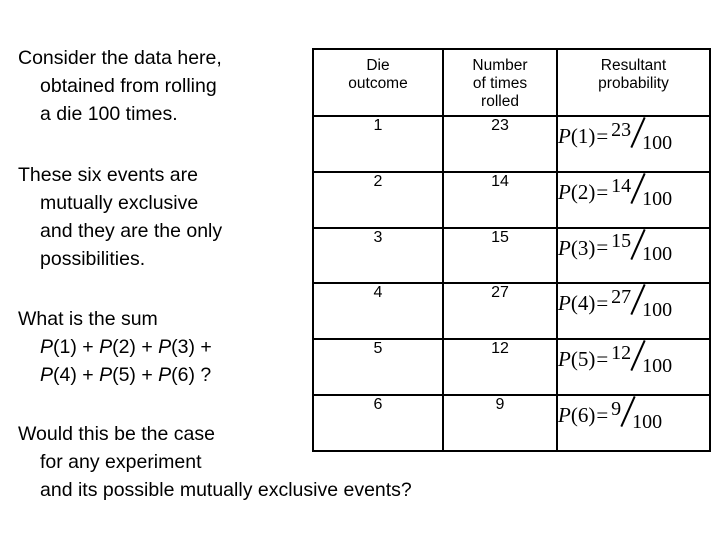 The height and width of the screenshot is (540, 720). What do you see at coordinates (500, 144) in the screenshot?
I see `cell-times-rolled: 23` at bounding box center [500, 144].